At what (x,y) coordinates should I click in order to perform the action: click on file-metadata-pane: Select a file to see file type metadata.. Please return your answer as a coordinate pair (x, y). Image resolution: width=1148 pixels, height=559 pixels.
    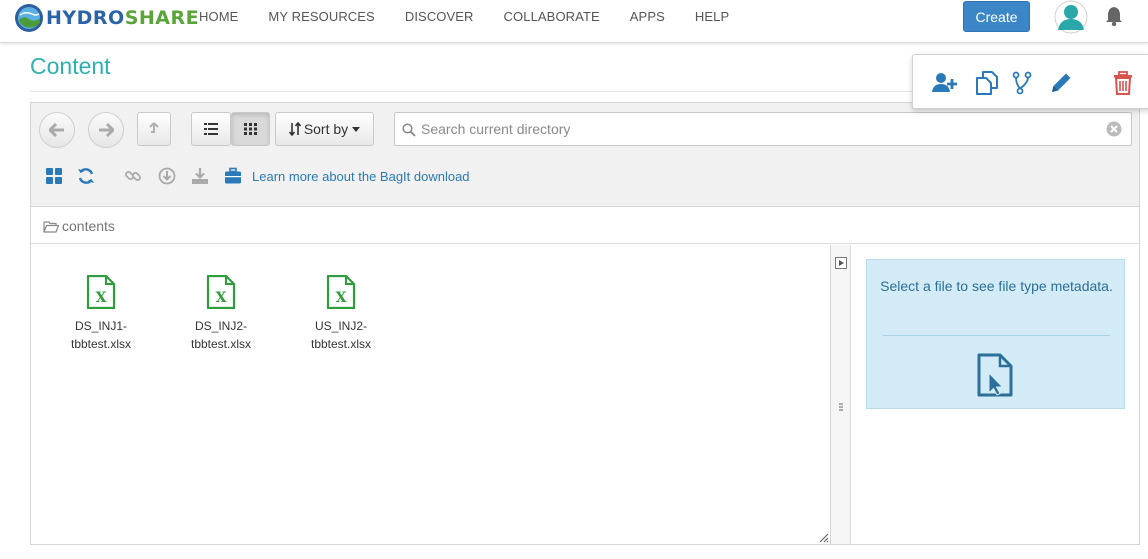
    Looking at the image, I should click on (995, 394).